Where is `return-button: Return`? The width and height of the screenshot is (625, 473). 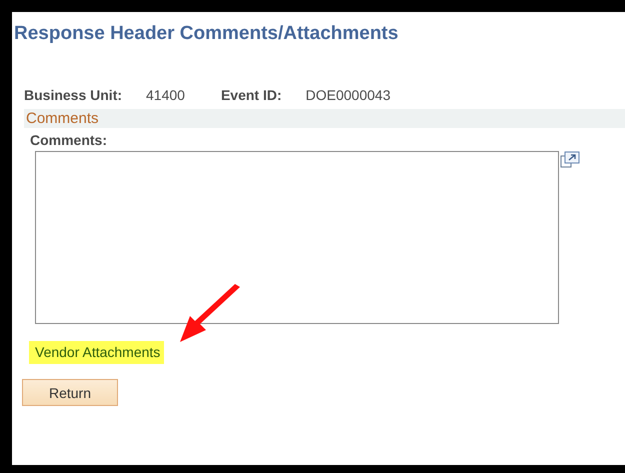 return-button: Return is located at coordinates (70, 392).